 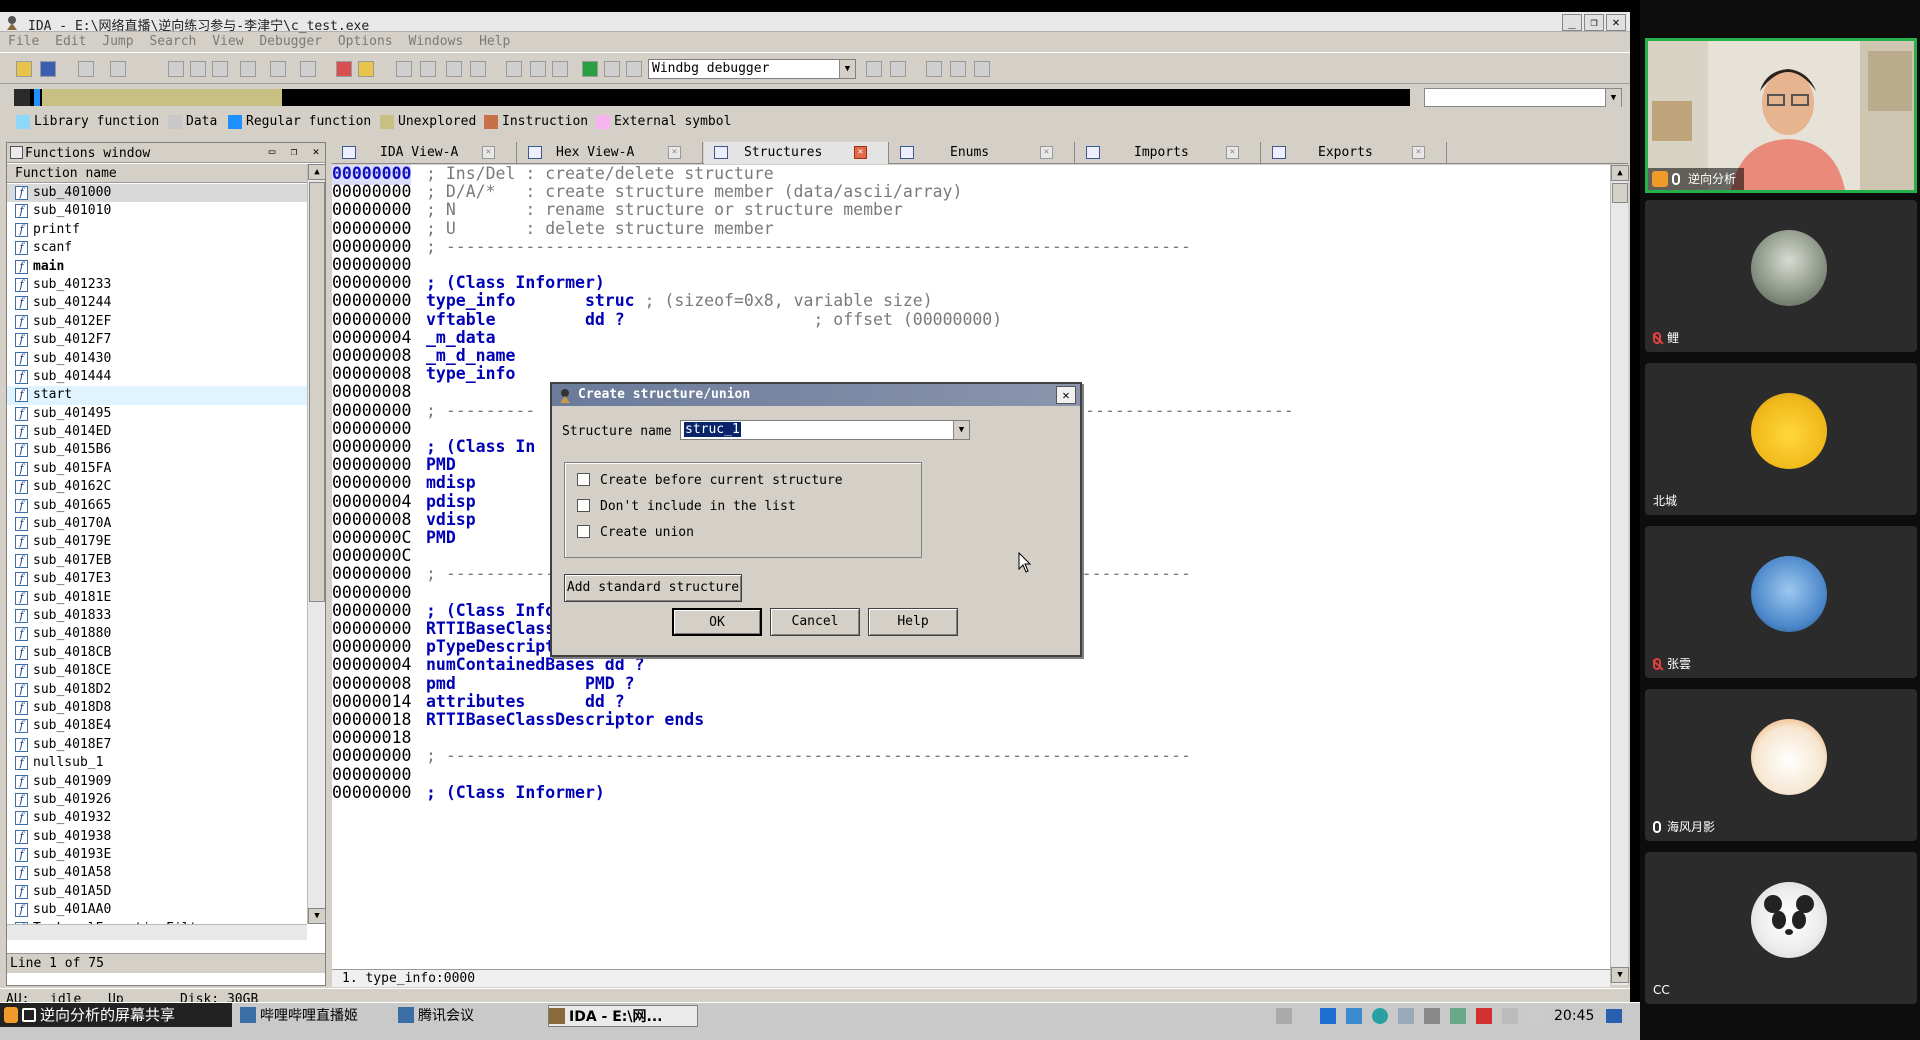 What do you see at coordinates (157, 506) in the screenshot?
I see `function-list-item: f sub_401665` at bounding box center [157, 506].